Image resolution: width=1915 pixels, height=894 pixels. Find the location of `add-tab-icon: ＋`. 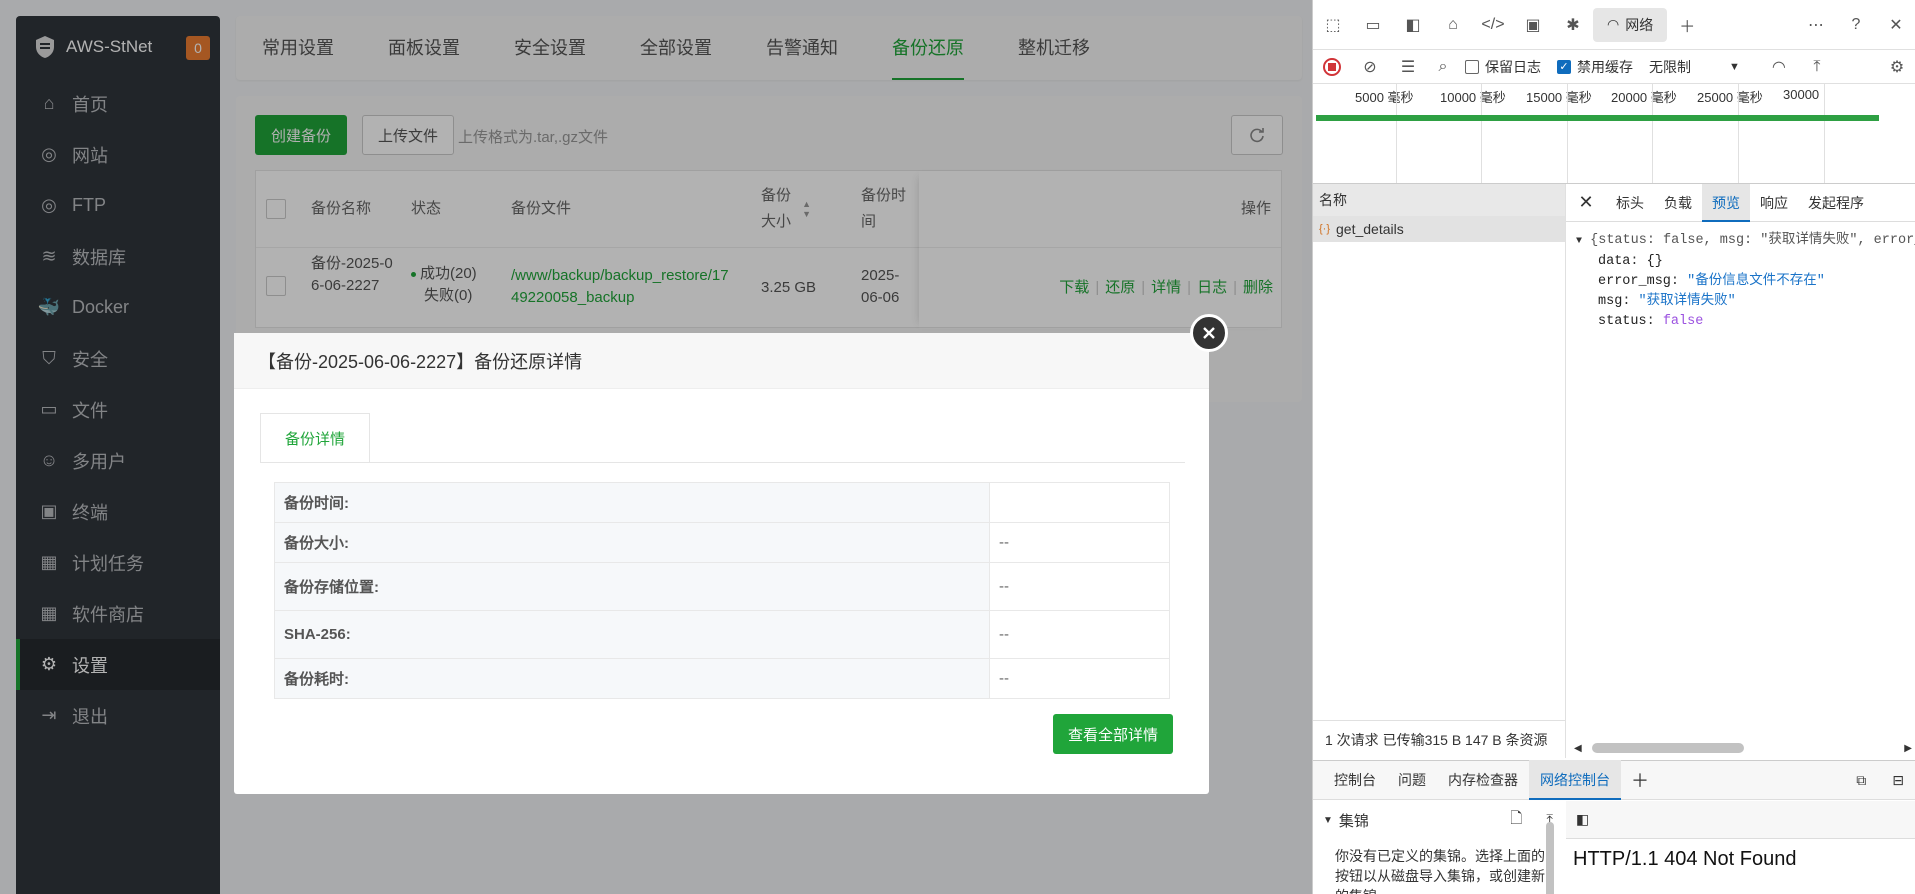

add-tab-icon: ＋ is located at coordinates (1687, 25).